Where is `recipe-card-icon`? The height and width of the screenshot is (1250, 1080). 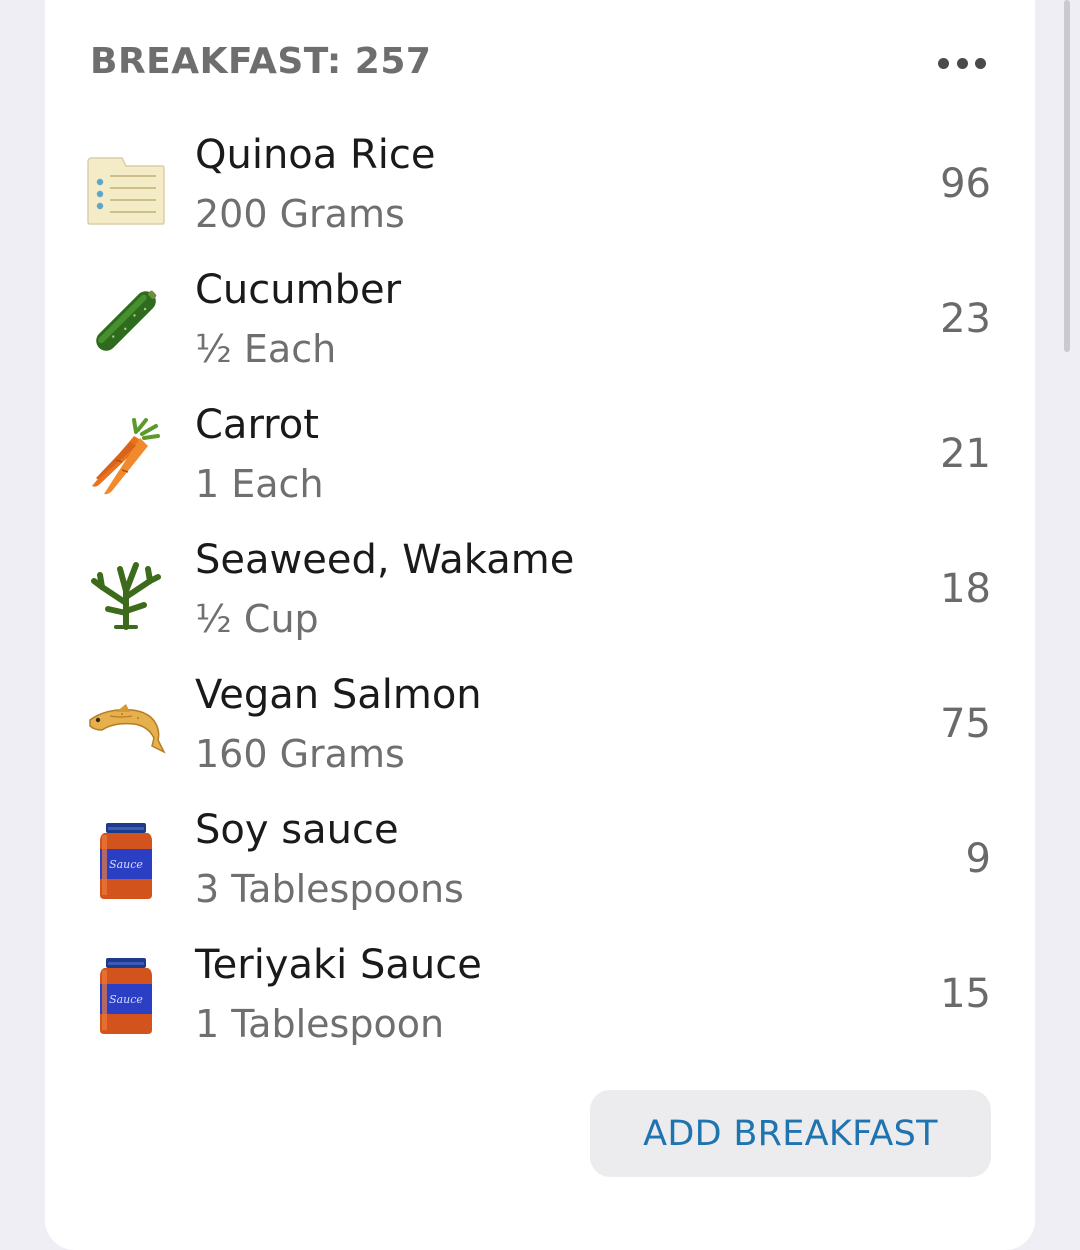
recipe-card-icon is located at coordinates (126, 186).